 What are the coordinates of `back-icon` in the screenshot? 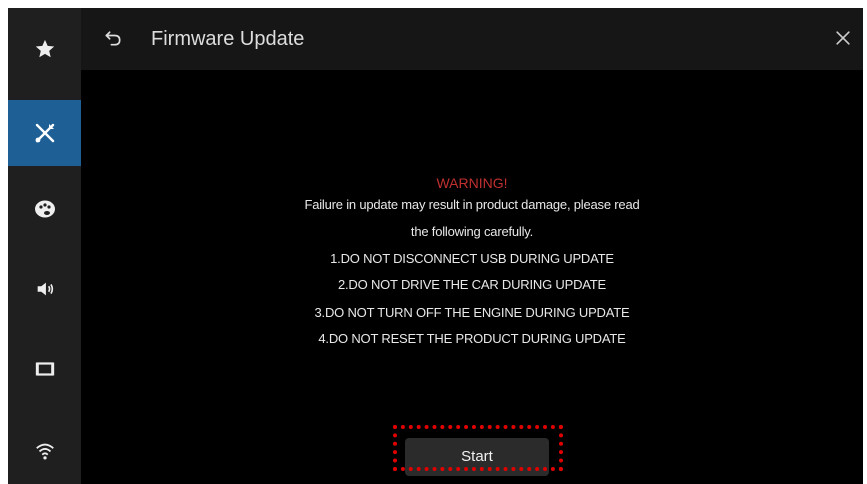 It's located at (113, 38).